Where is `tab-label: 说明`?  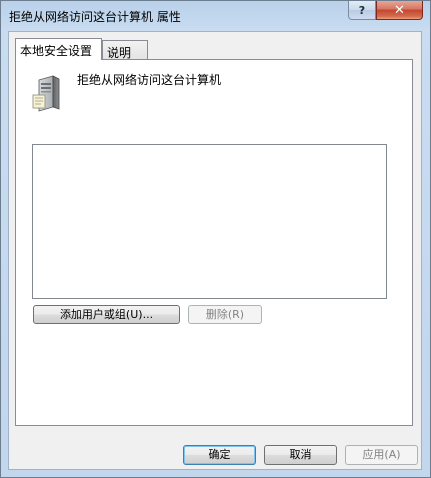
tab-label: 说明 is located at coordinates (119, 53).